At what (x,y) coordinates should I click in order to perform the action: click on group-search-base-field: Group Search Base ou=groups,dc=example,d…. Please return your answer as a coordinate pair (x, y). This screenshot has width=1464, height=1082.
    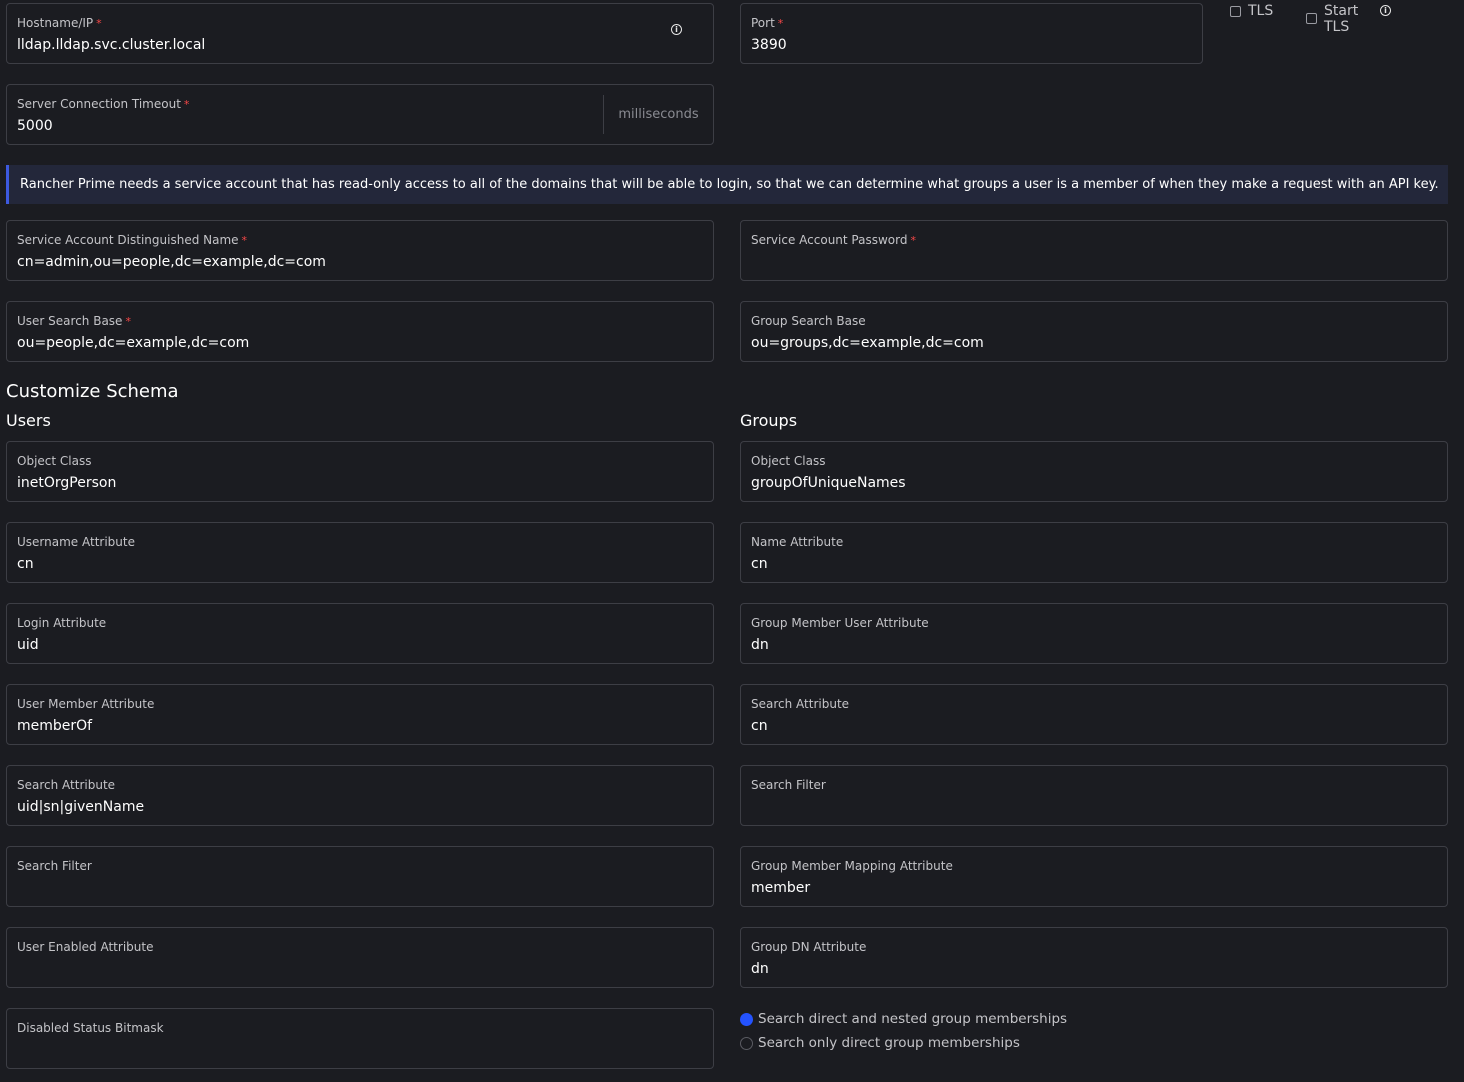
    Looking at the image, I should click on (1094, 331).